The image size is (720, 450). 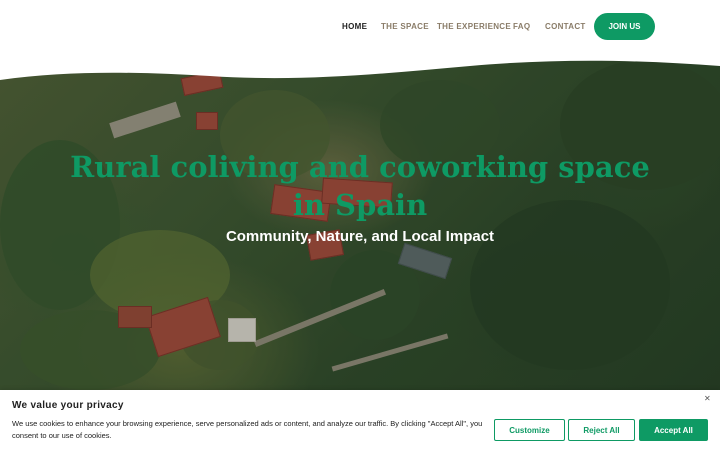 I want to click on nav-contact: CONTACT, so click(x=565, y=26).